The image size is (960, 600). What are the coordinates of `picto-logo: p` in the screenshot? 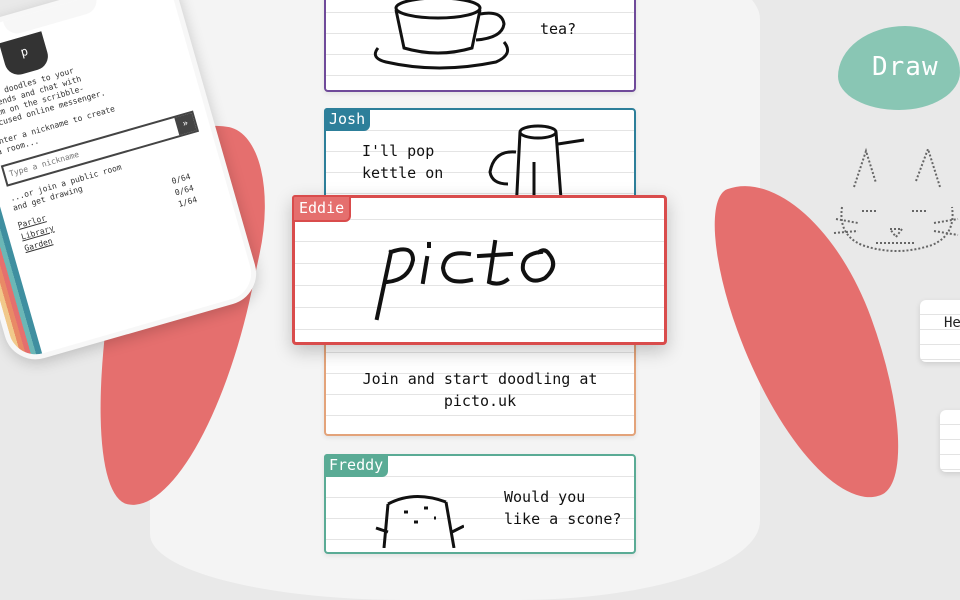 It's located at (26, 54).